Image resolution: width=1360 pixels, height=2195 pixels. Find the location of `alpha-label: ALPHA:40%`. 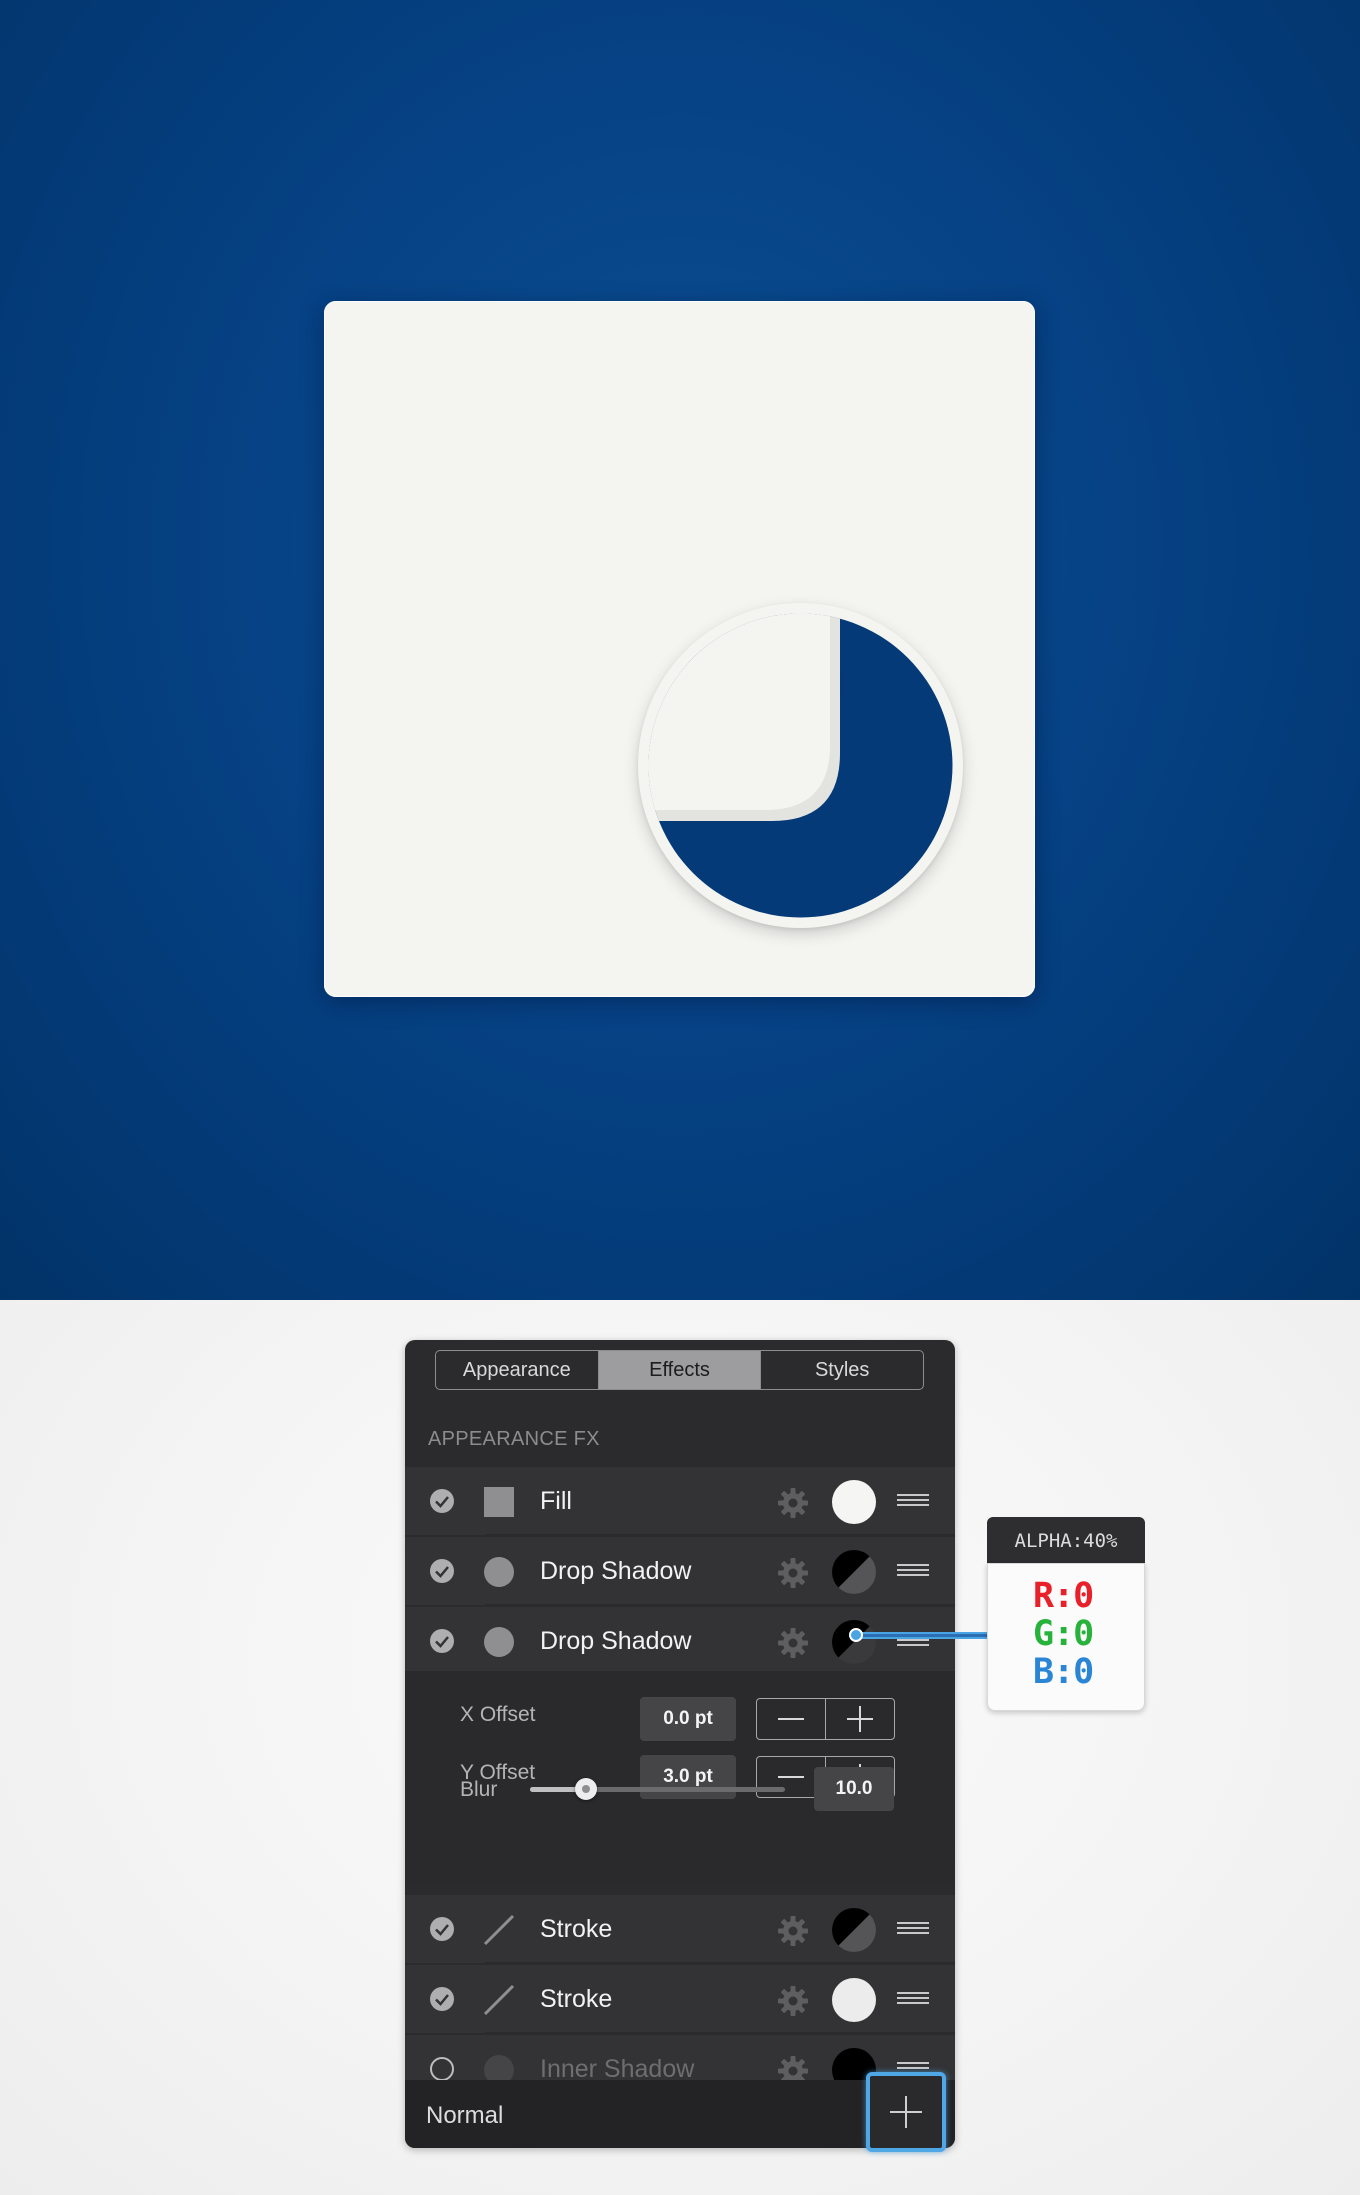

alpha-label: ALPHA:40% is located at coordinates (1066, 1541).